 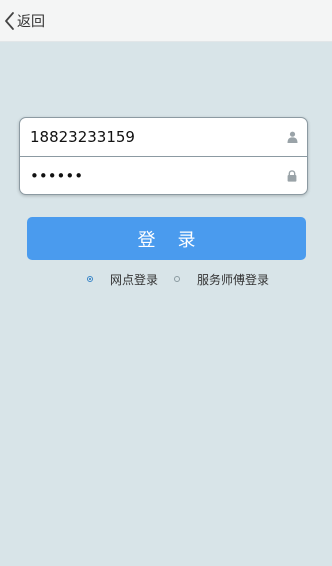 I want to click on radio-unselected-icon, so click(x=177, y=279).